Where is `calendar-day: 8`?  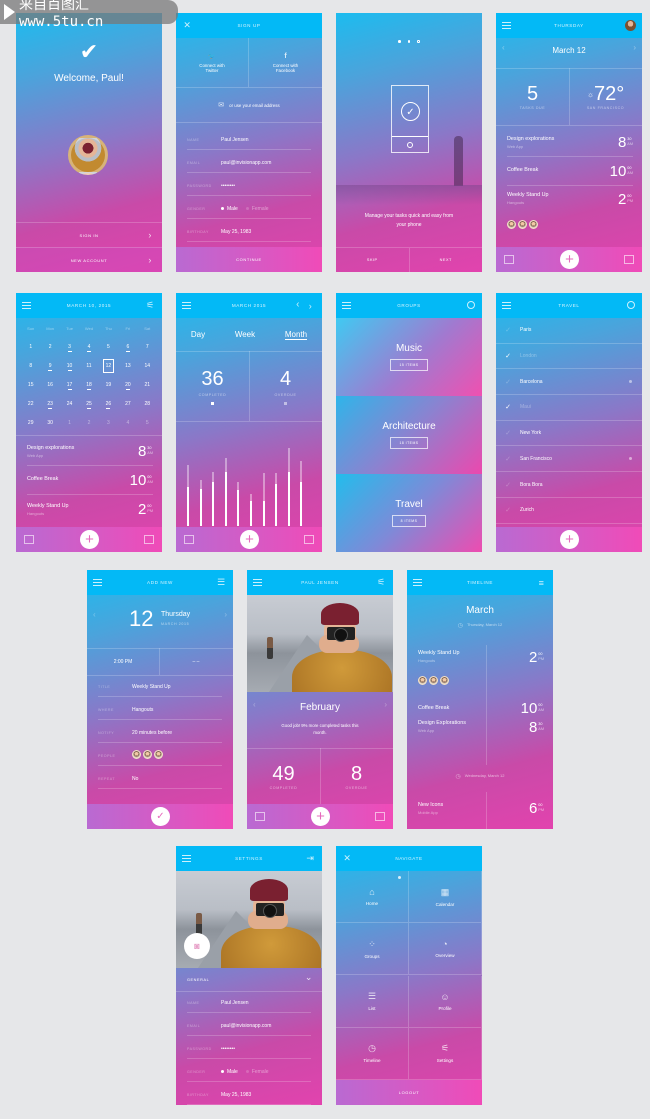 calendar-day: 8 is located at coordinates (30, 365).